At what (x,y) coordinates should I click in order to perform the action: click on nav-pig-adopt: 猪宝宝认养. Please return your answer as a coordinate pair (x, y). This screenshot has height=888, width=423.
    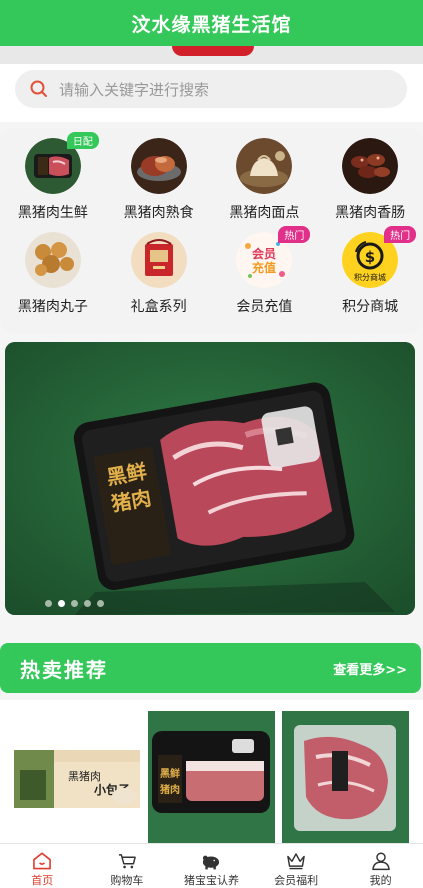
    Looking at the image, I should click on (211, 866).